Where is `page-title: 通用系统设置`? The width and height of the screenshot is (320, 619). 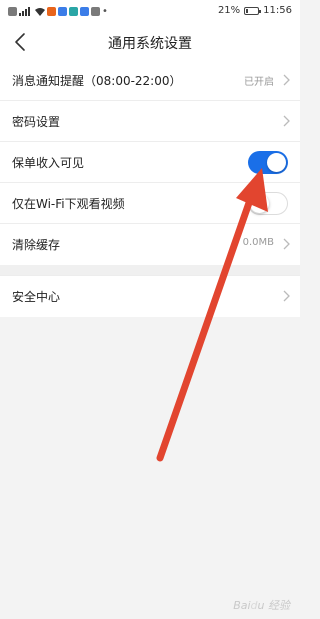
page-title: 通用系统设置 is located at coordinates (150, 44).